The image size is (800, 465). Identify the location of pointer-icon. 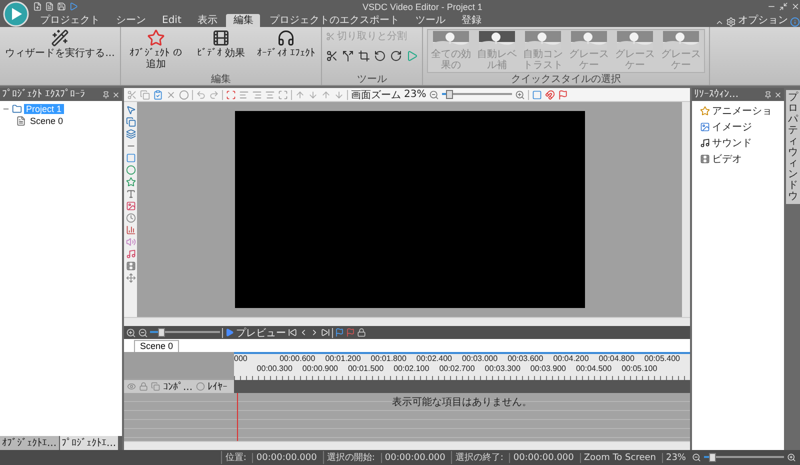
(131, 110).